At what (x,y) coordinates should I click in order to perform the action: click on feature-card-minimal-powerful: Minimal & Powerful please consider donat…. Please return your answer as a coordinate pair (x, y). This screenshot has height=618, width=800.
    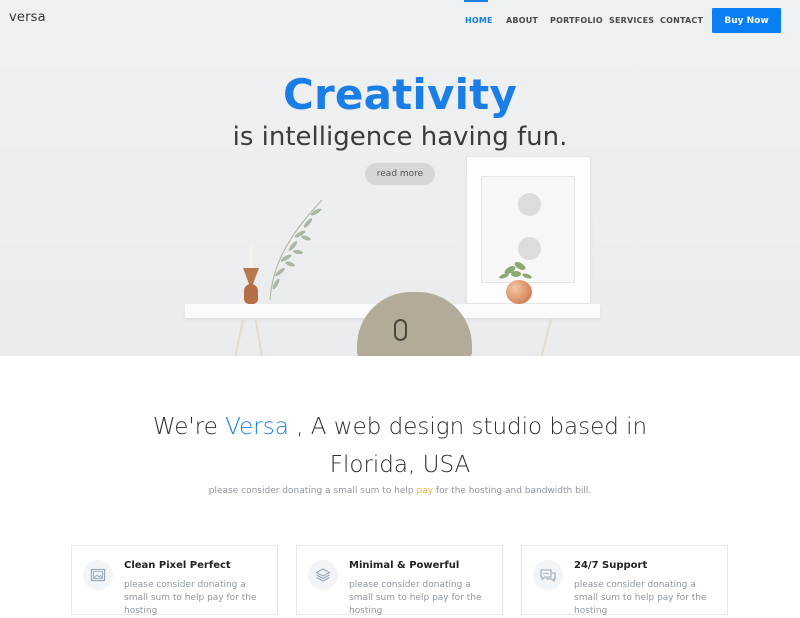
    Looking at the image, I should click on (399, 580).